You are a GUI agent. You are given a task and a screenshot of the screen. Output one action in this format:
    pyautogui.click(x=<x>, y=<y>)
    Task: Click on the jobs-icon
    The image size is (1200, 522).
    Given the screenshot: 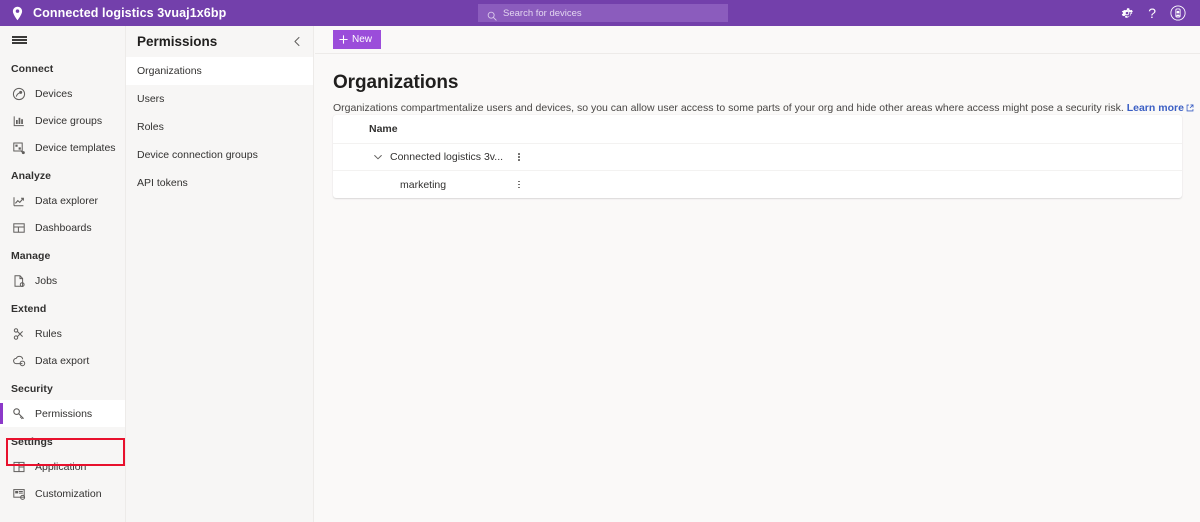 What is the action you would take?
    pyautogui.click(x=19, y=281)
    